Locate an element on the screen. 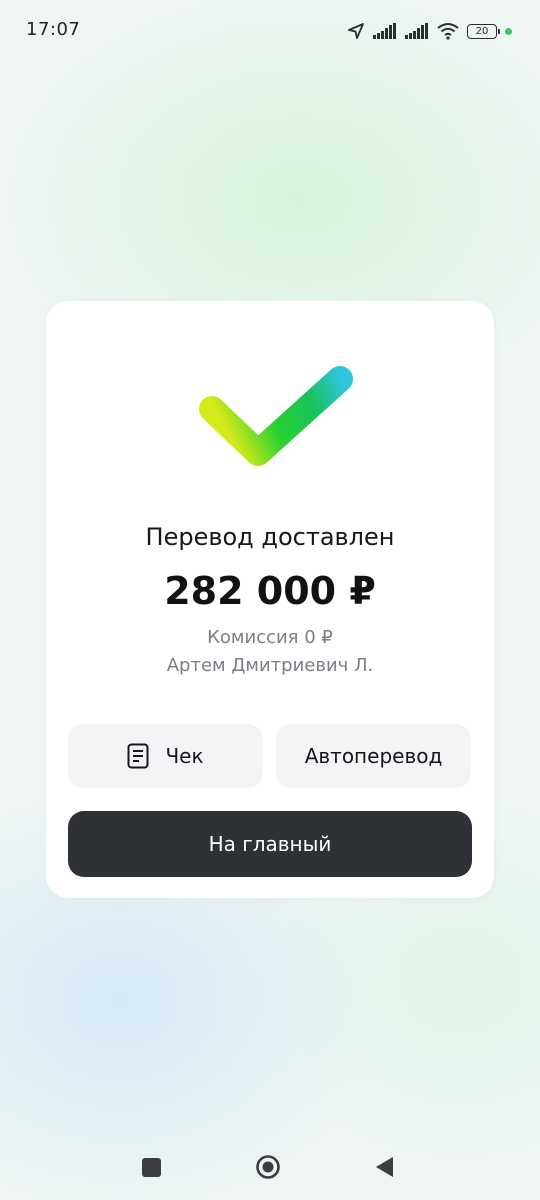  auto-transfer-button: Автоперевод is located at coordinates (373, 756).